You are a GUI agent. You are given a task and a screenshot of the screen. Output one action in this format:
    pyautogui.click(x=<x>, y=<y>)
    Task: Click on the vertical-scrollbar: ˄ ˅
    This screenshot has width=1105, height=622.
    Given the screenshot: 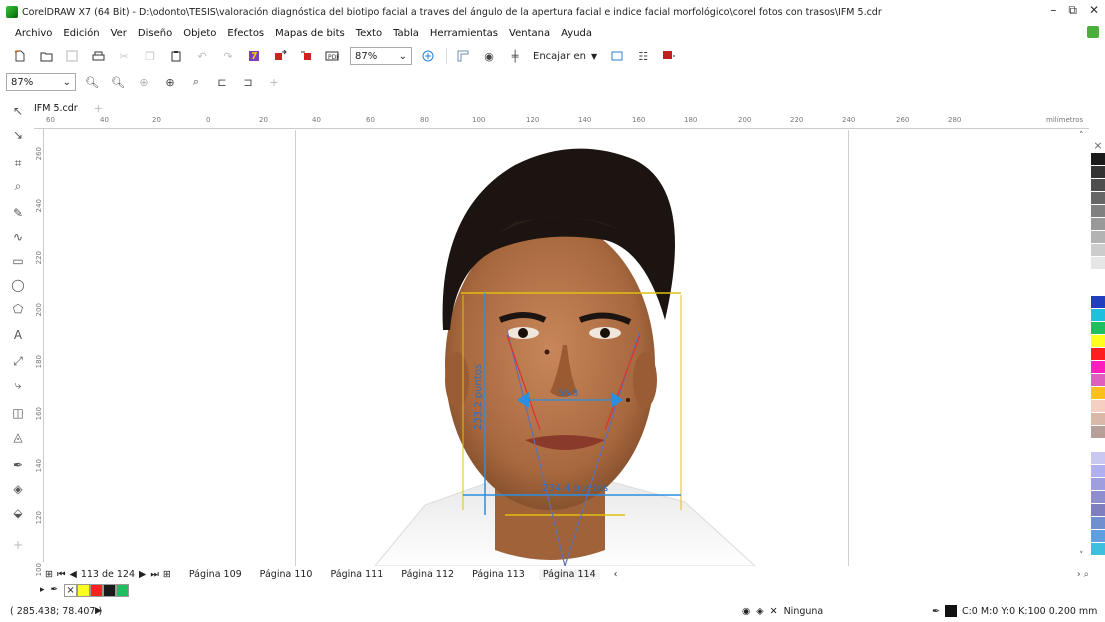 What is the action you would take?
    pyautogui.click(x=1083, y=349)
    